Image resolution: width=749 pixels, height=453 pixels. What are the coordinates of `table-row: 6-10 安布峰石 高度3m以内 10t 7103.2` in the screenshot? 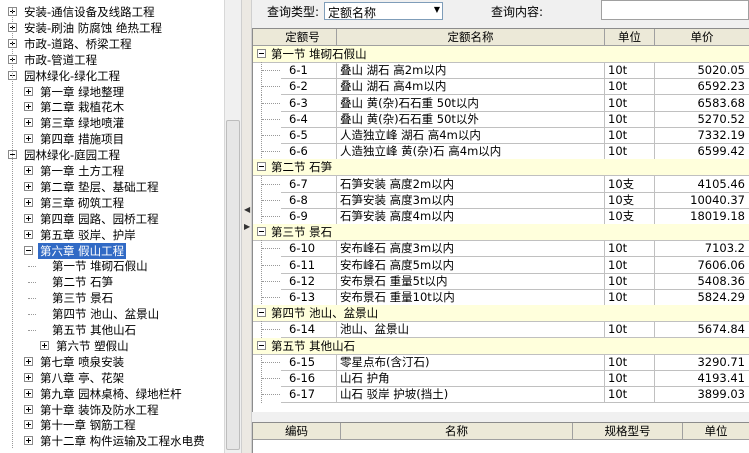 It's located at (501, 249).